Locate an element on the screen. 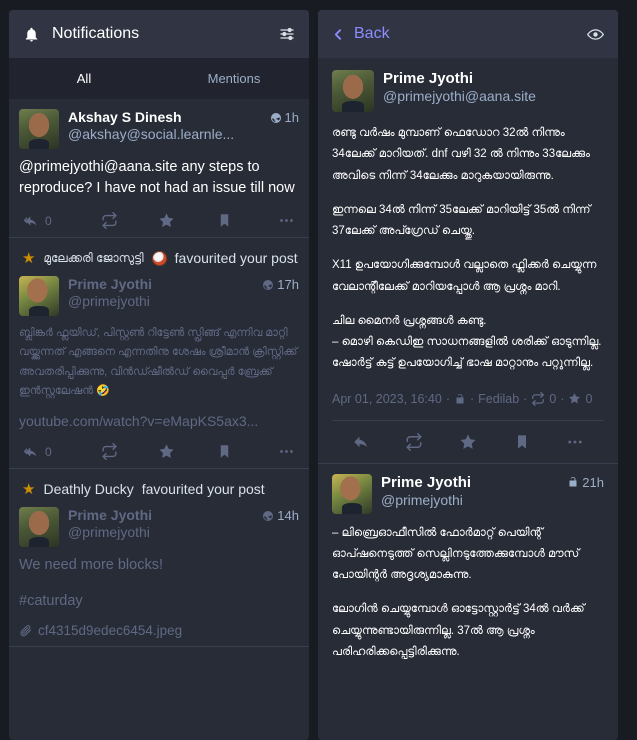 This screenshot has width=637, height=740. tab-all-label: All is located at coordinates (84, 78).